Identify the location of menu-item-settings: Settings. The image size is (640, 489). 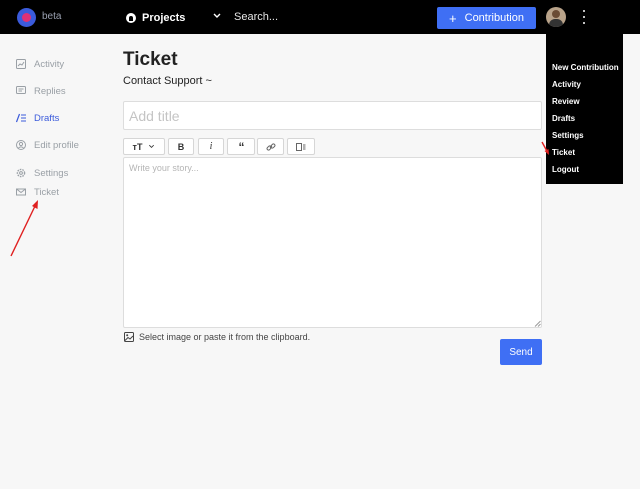
(584, 135).